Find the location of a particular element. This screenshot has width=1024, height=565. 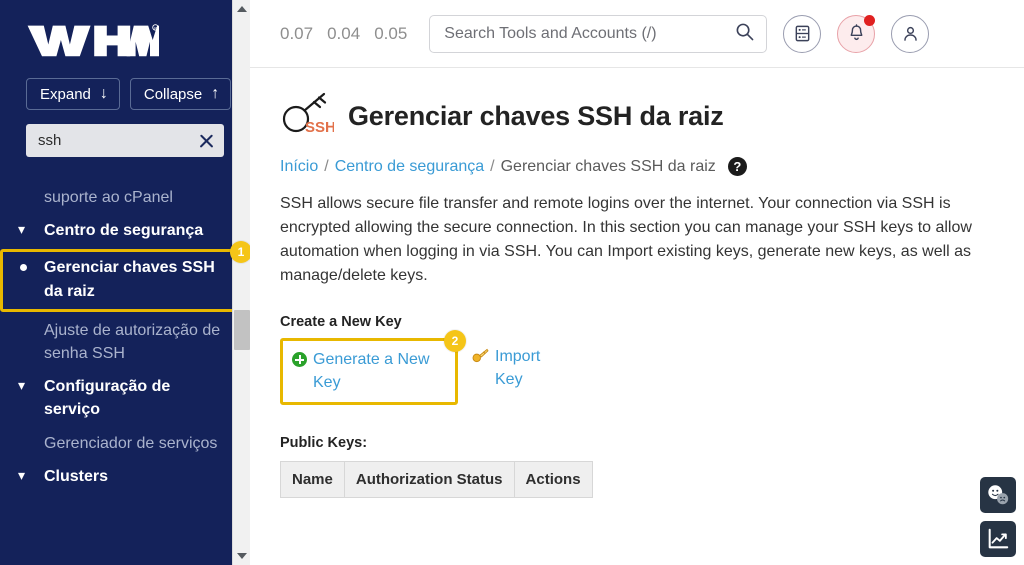

sidebar-item-label: Centro de segurança is located at coordinates (124, 231).